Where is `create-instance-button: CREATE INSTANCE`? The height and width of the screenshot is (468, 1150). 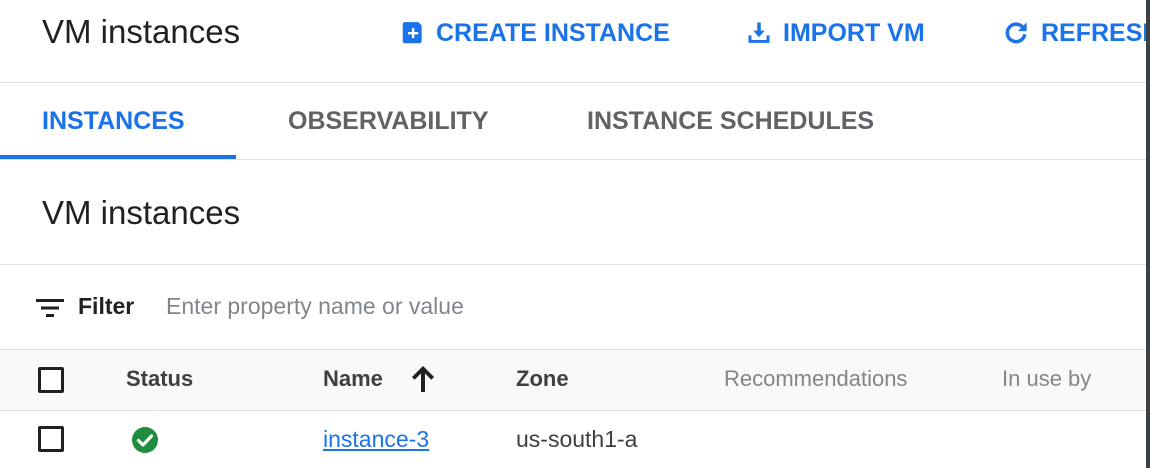 create-instance-button: CREATE INSTANCE is located at coordinates (535, 33).